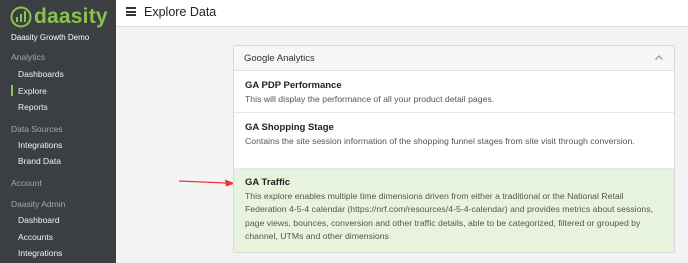 The image size is (688, 263). I want to click on active-indicator, so click(12, 90).